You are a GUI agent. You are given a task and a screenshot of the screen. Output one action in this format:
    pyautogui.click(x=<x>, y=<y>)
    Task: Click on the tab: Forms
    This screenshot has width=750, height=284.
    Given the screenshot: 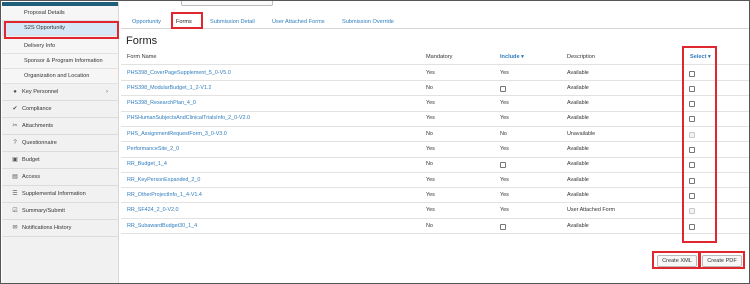 What is the action you would take?
    pyautogui.click(x=184, y=22)
    